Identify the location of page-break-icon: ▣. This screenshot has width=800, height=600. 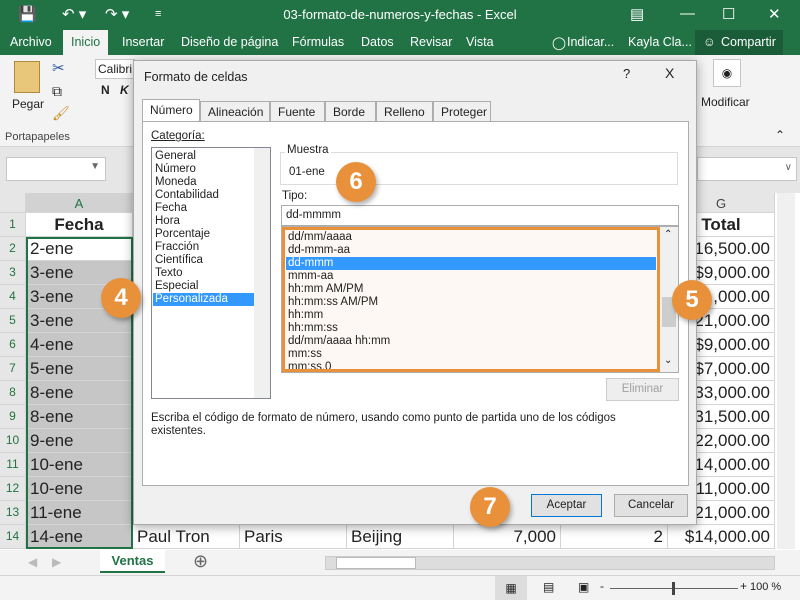
(583, 587).